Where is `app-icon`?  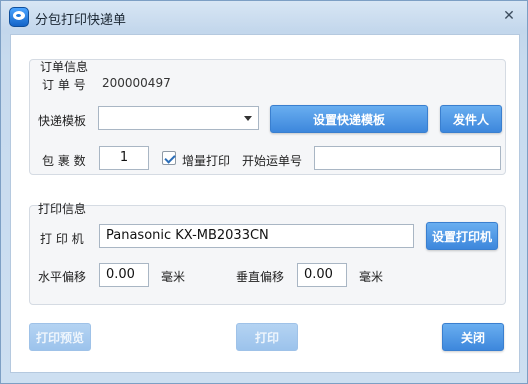 app-icon is located at coordinates (19, 17).